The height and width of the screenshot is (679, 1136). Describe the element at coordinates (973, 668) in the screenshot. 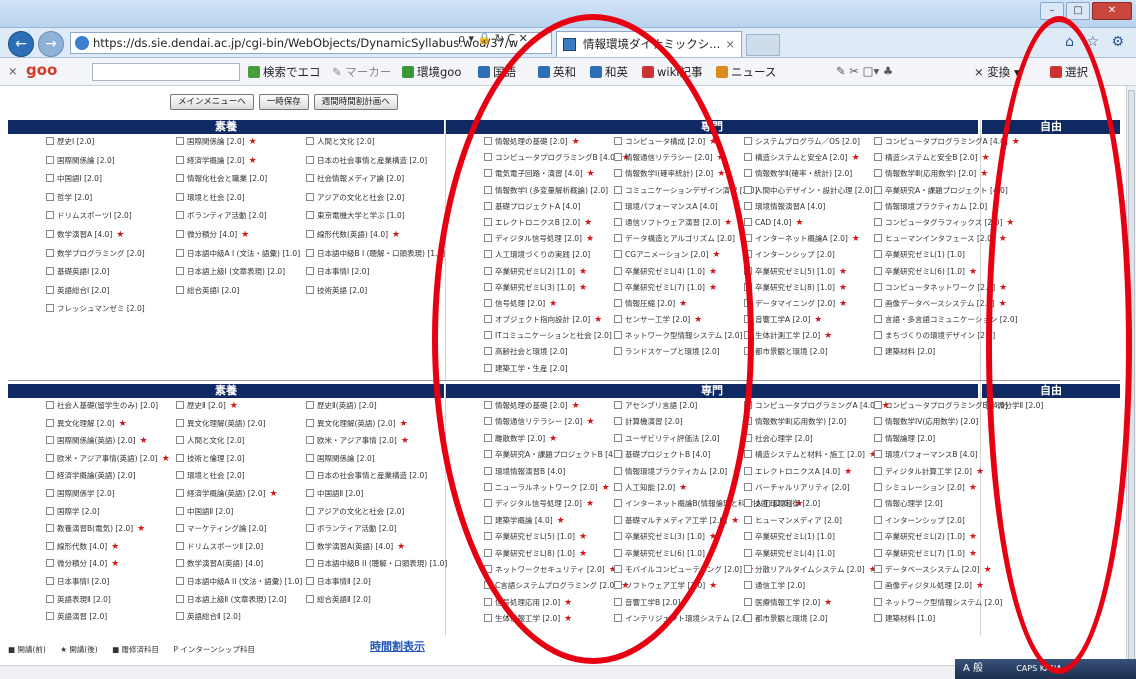

I see `ime-indicator: A 般` at that location.